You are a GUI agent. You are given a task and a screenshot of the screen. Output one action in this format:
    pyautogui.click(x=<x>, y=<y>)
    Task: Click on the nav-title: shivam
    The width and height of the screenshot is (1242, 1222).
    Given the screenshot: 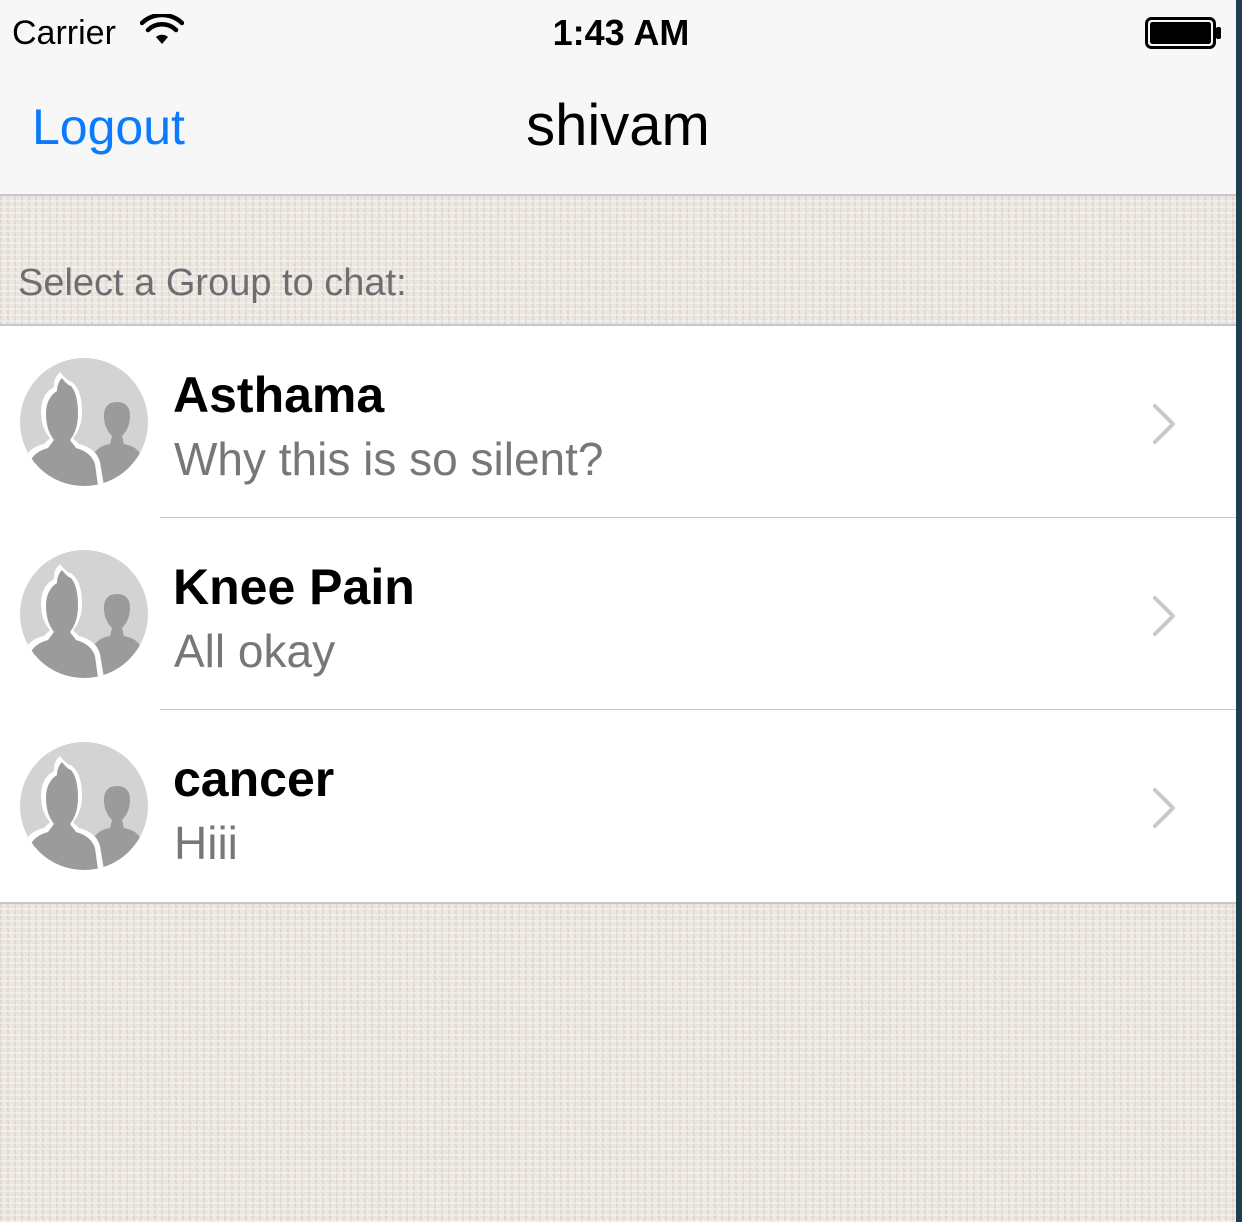 What is the action you would take?
    pyautogui.click(x=618, y=125)
    